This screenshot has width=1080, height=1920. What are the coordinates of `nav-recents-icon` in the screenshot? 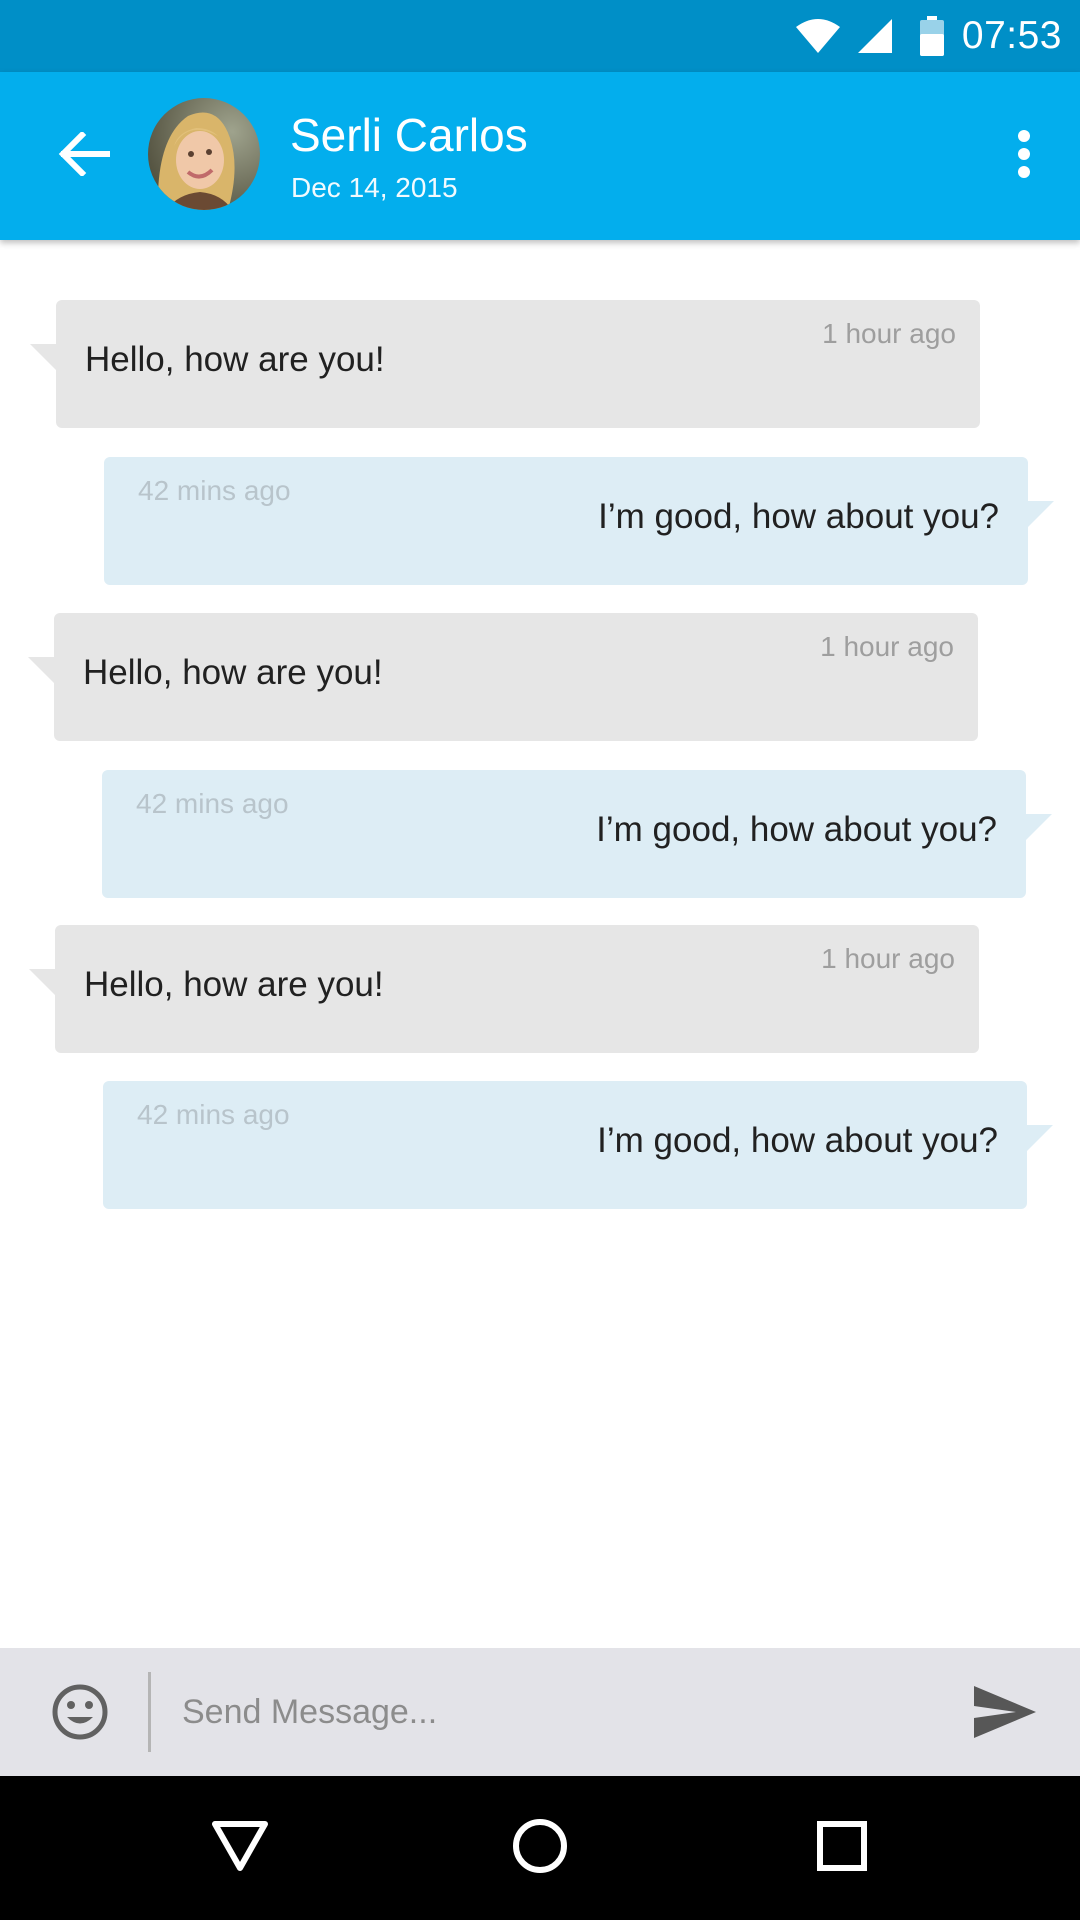 It's located at (842, 1848).